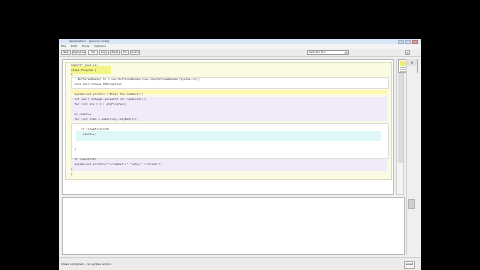  I want to click on copy-button: Copy, so click(104, 52).